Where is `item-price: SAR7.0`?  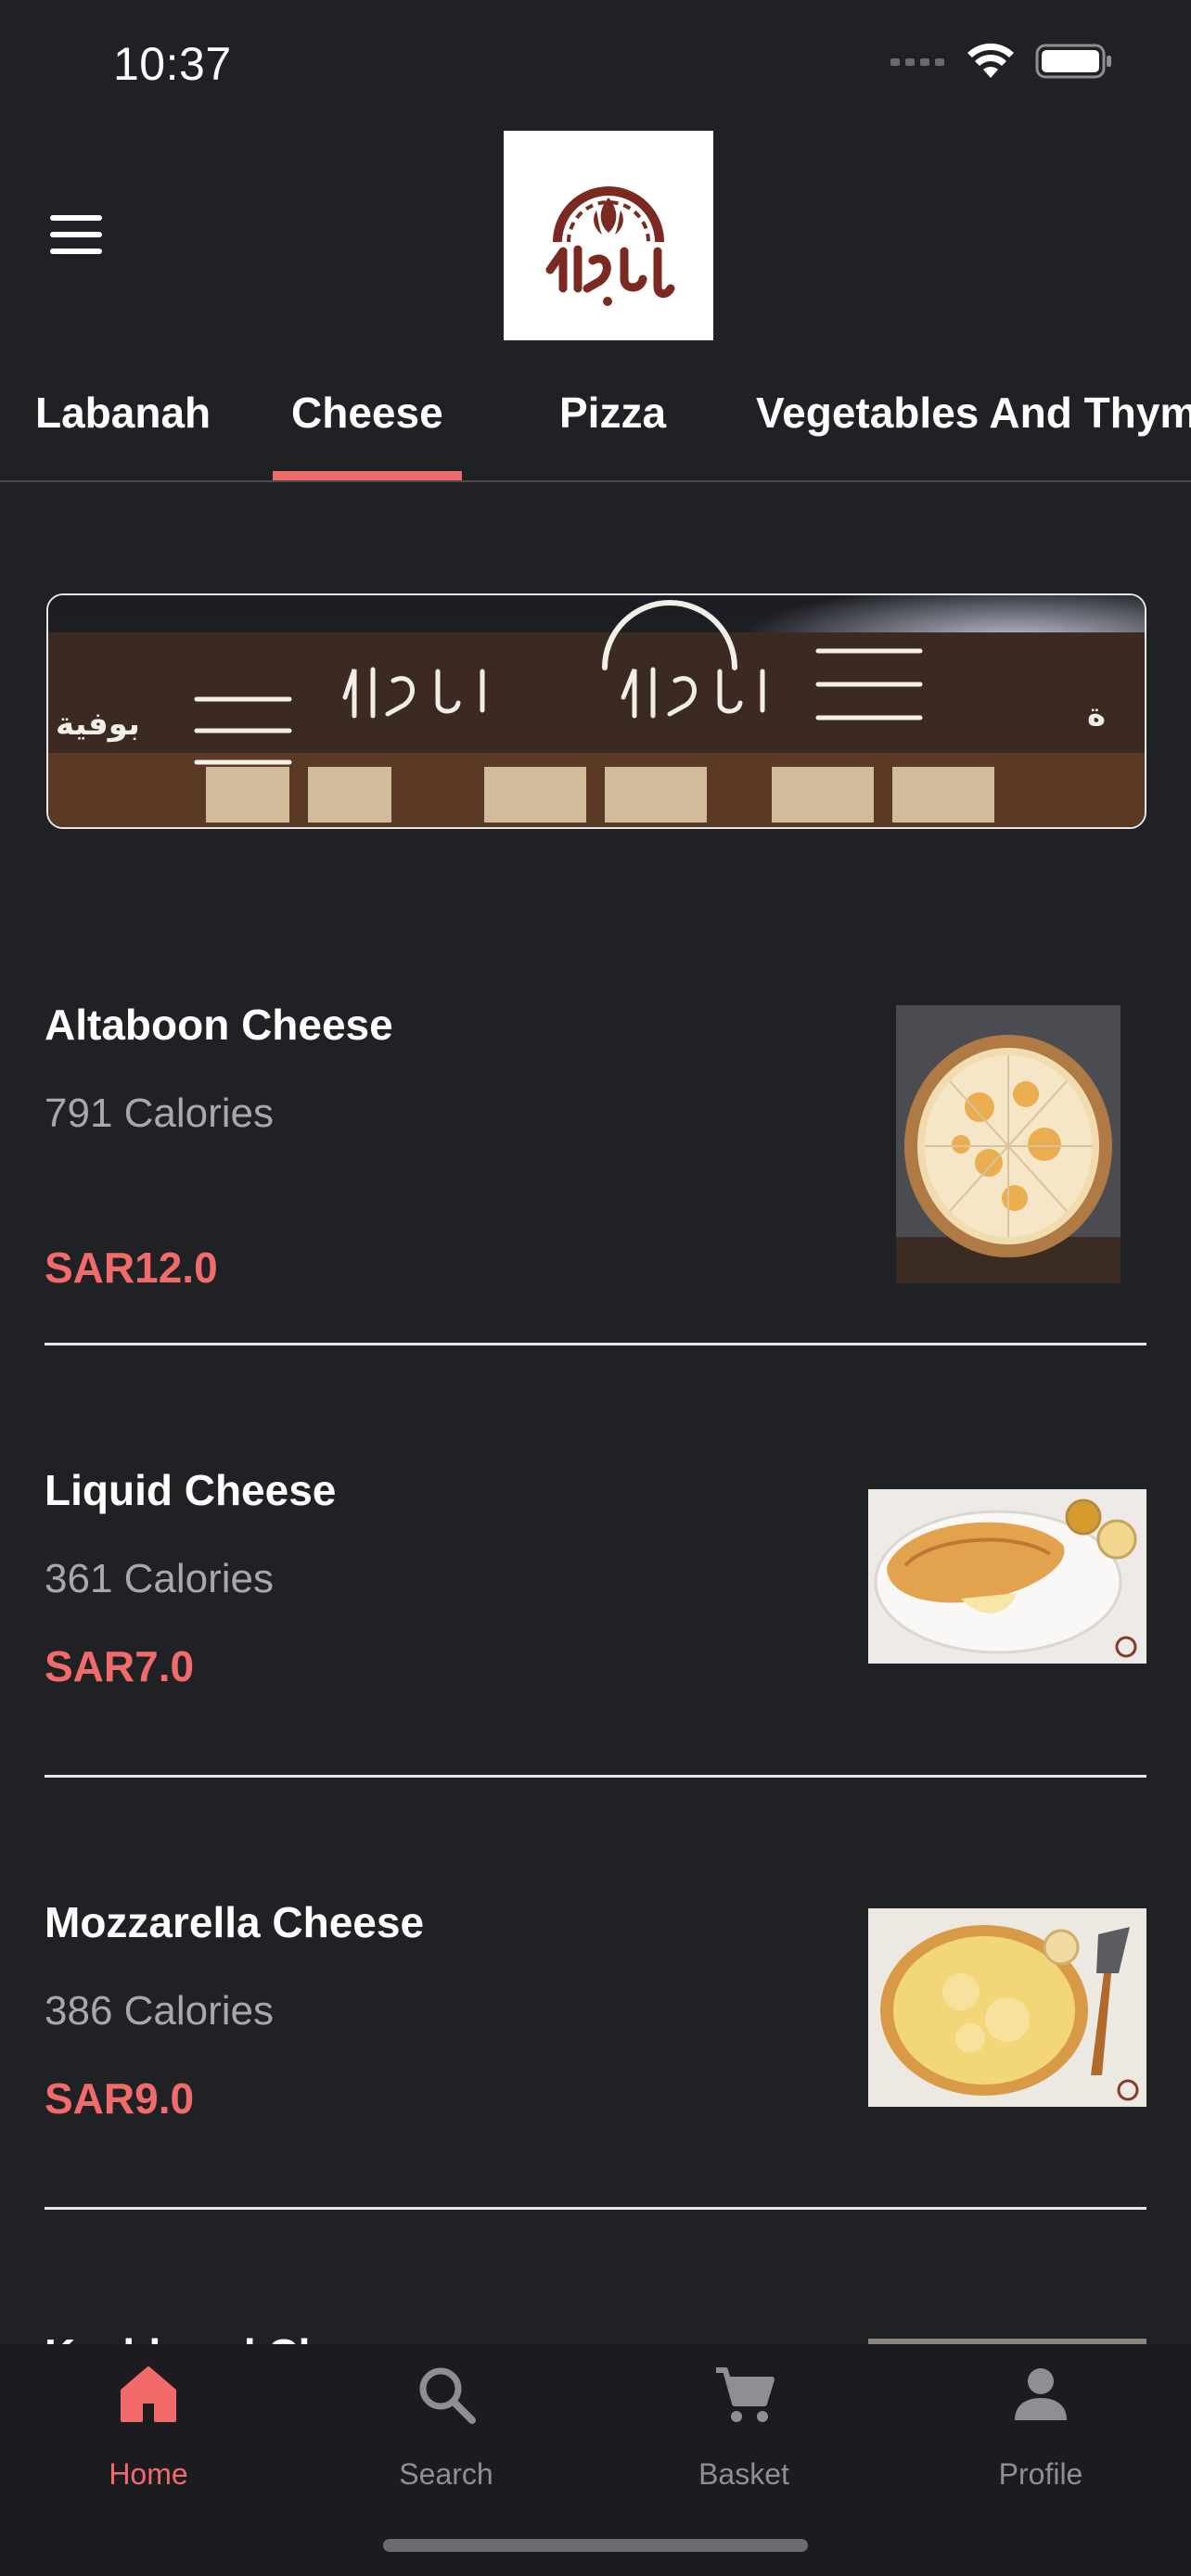
item-price: SAR7.0 is located at coordinates (120, 1666).